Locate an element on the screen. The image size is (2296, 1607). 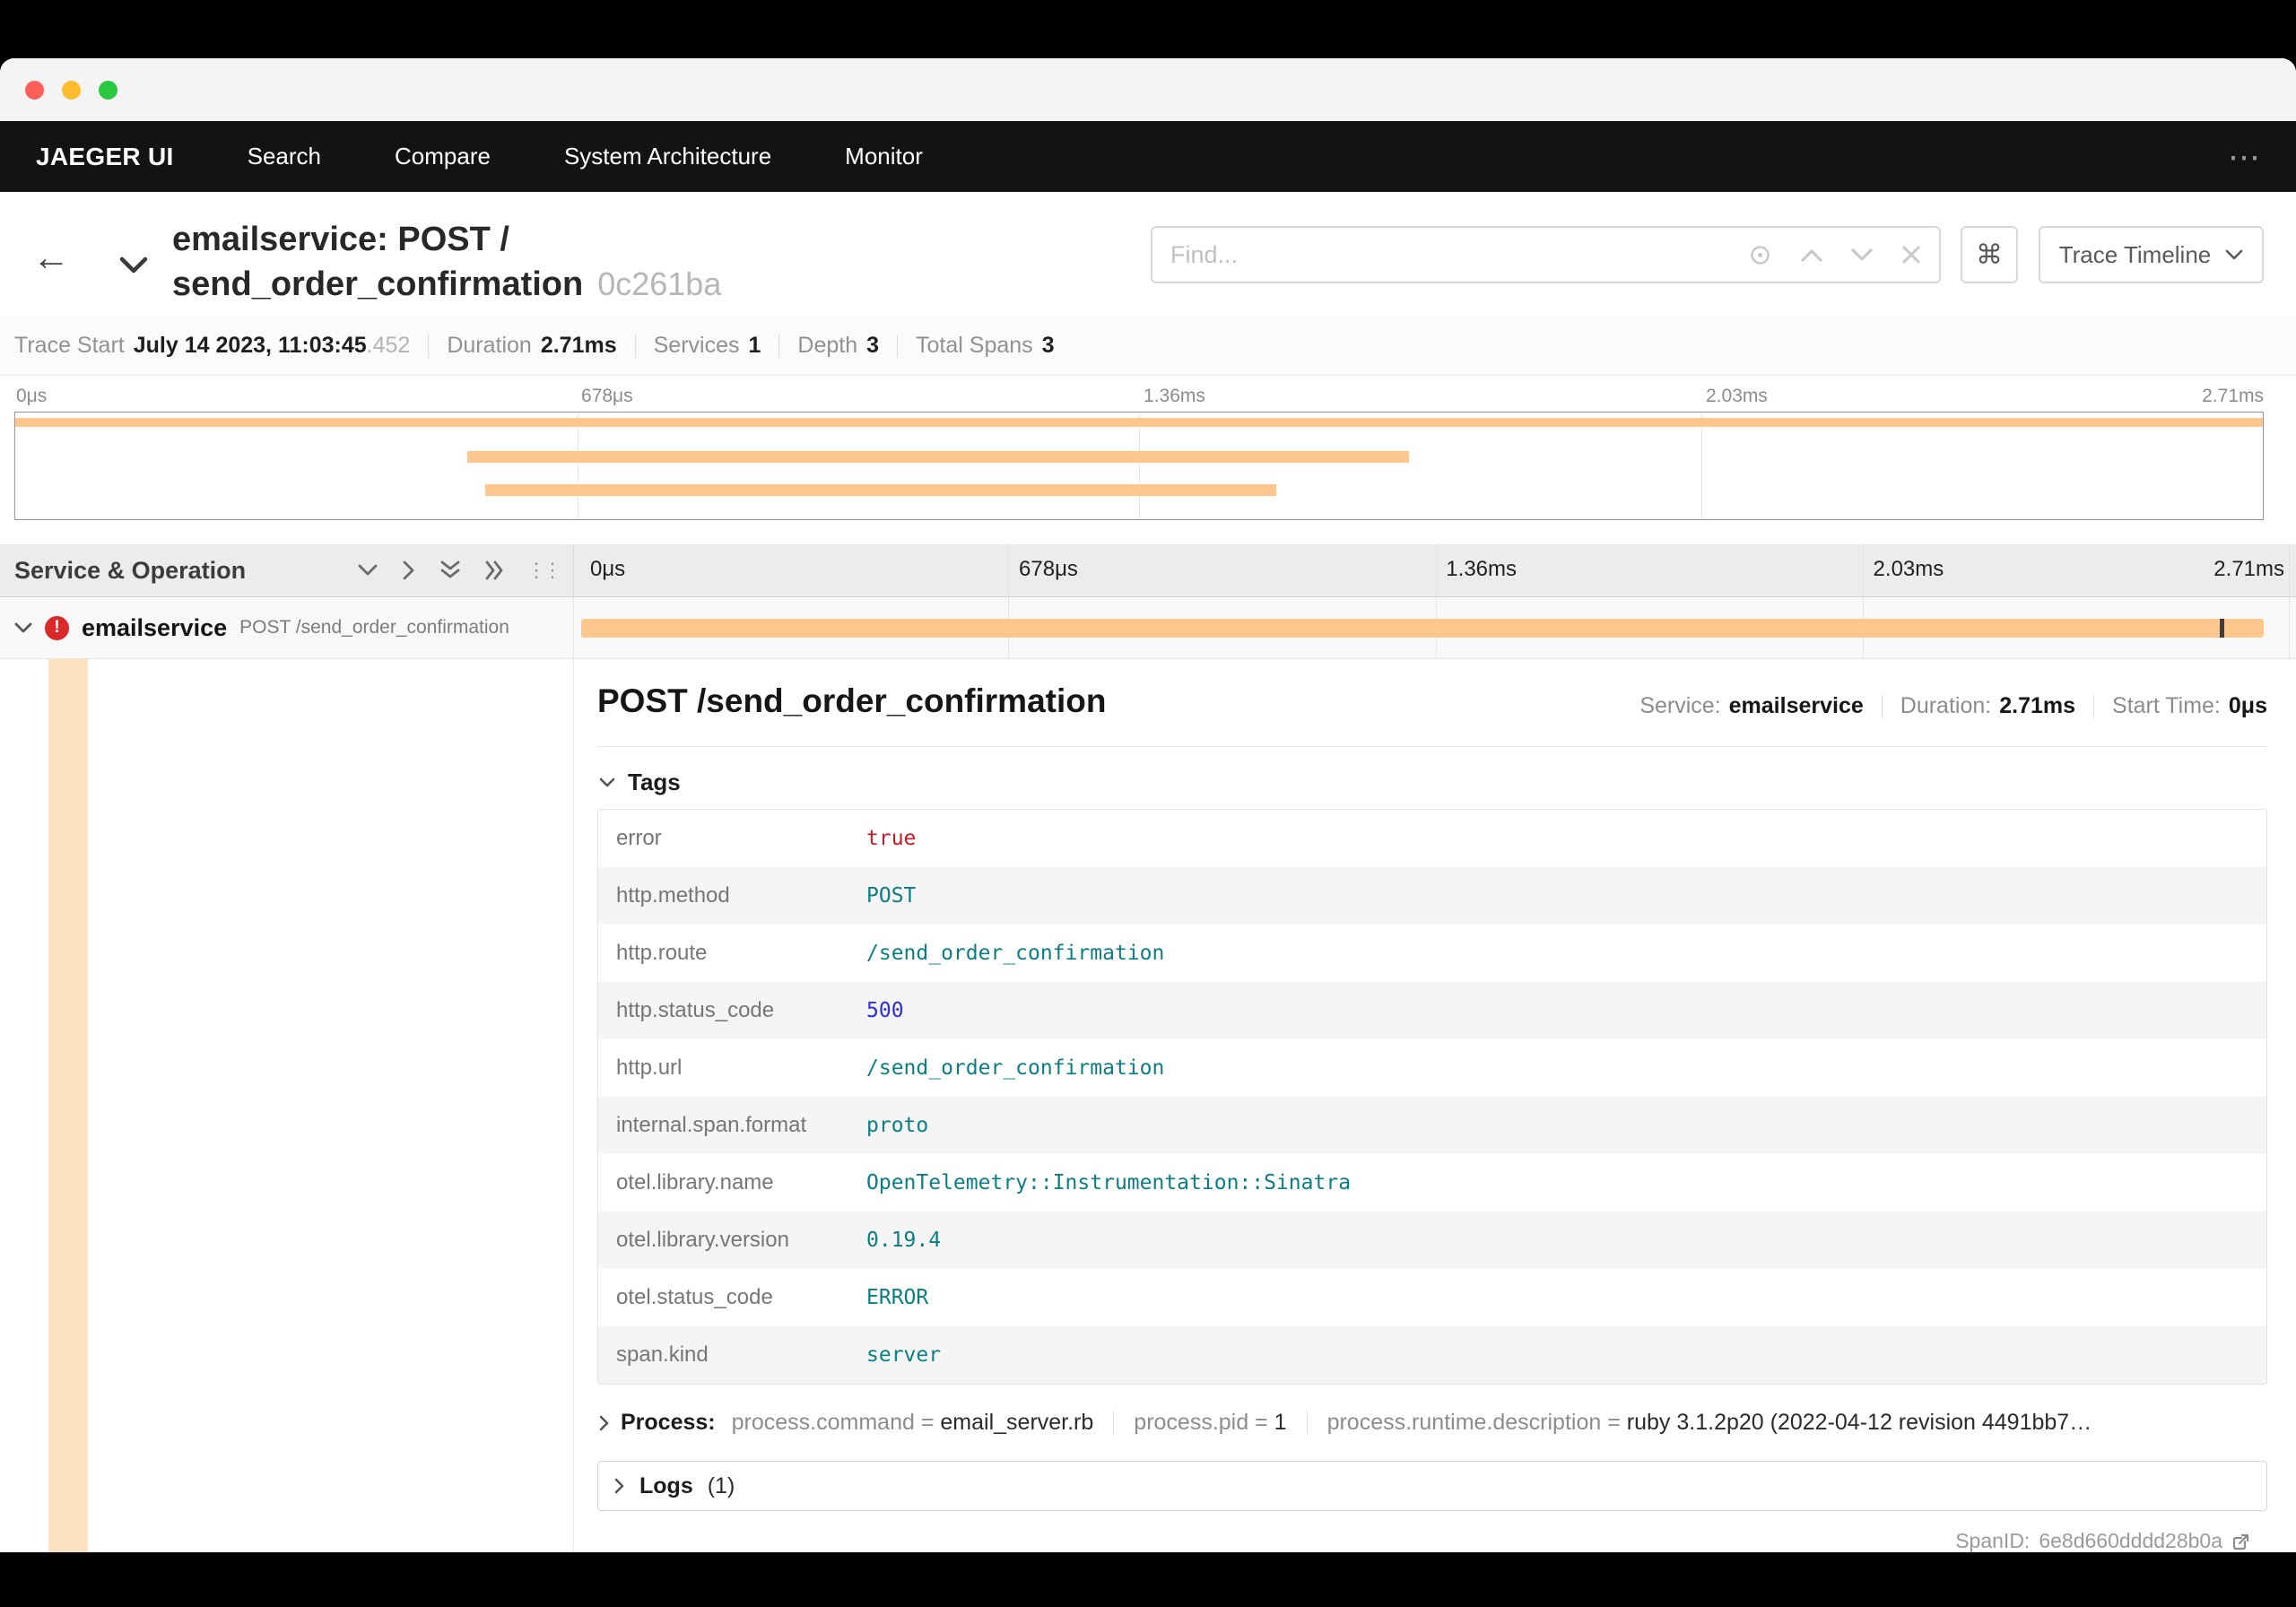
timeline-header-left: Service & Operation ⋮⋮ is located at coordinates (287, 570).